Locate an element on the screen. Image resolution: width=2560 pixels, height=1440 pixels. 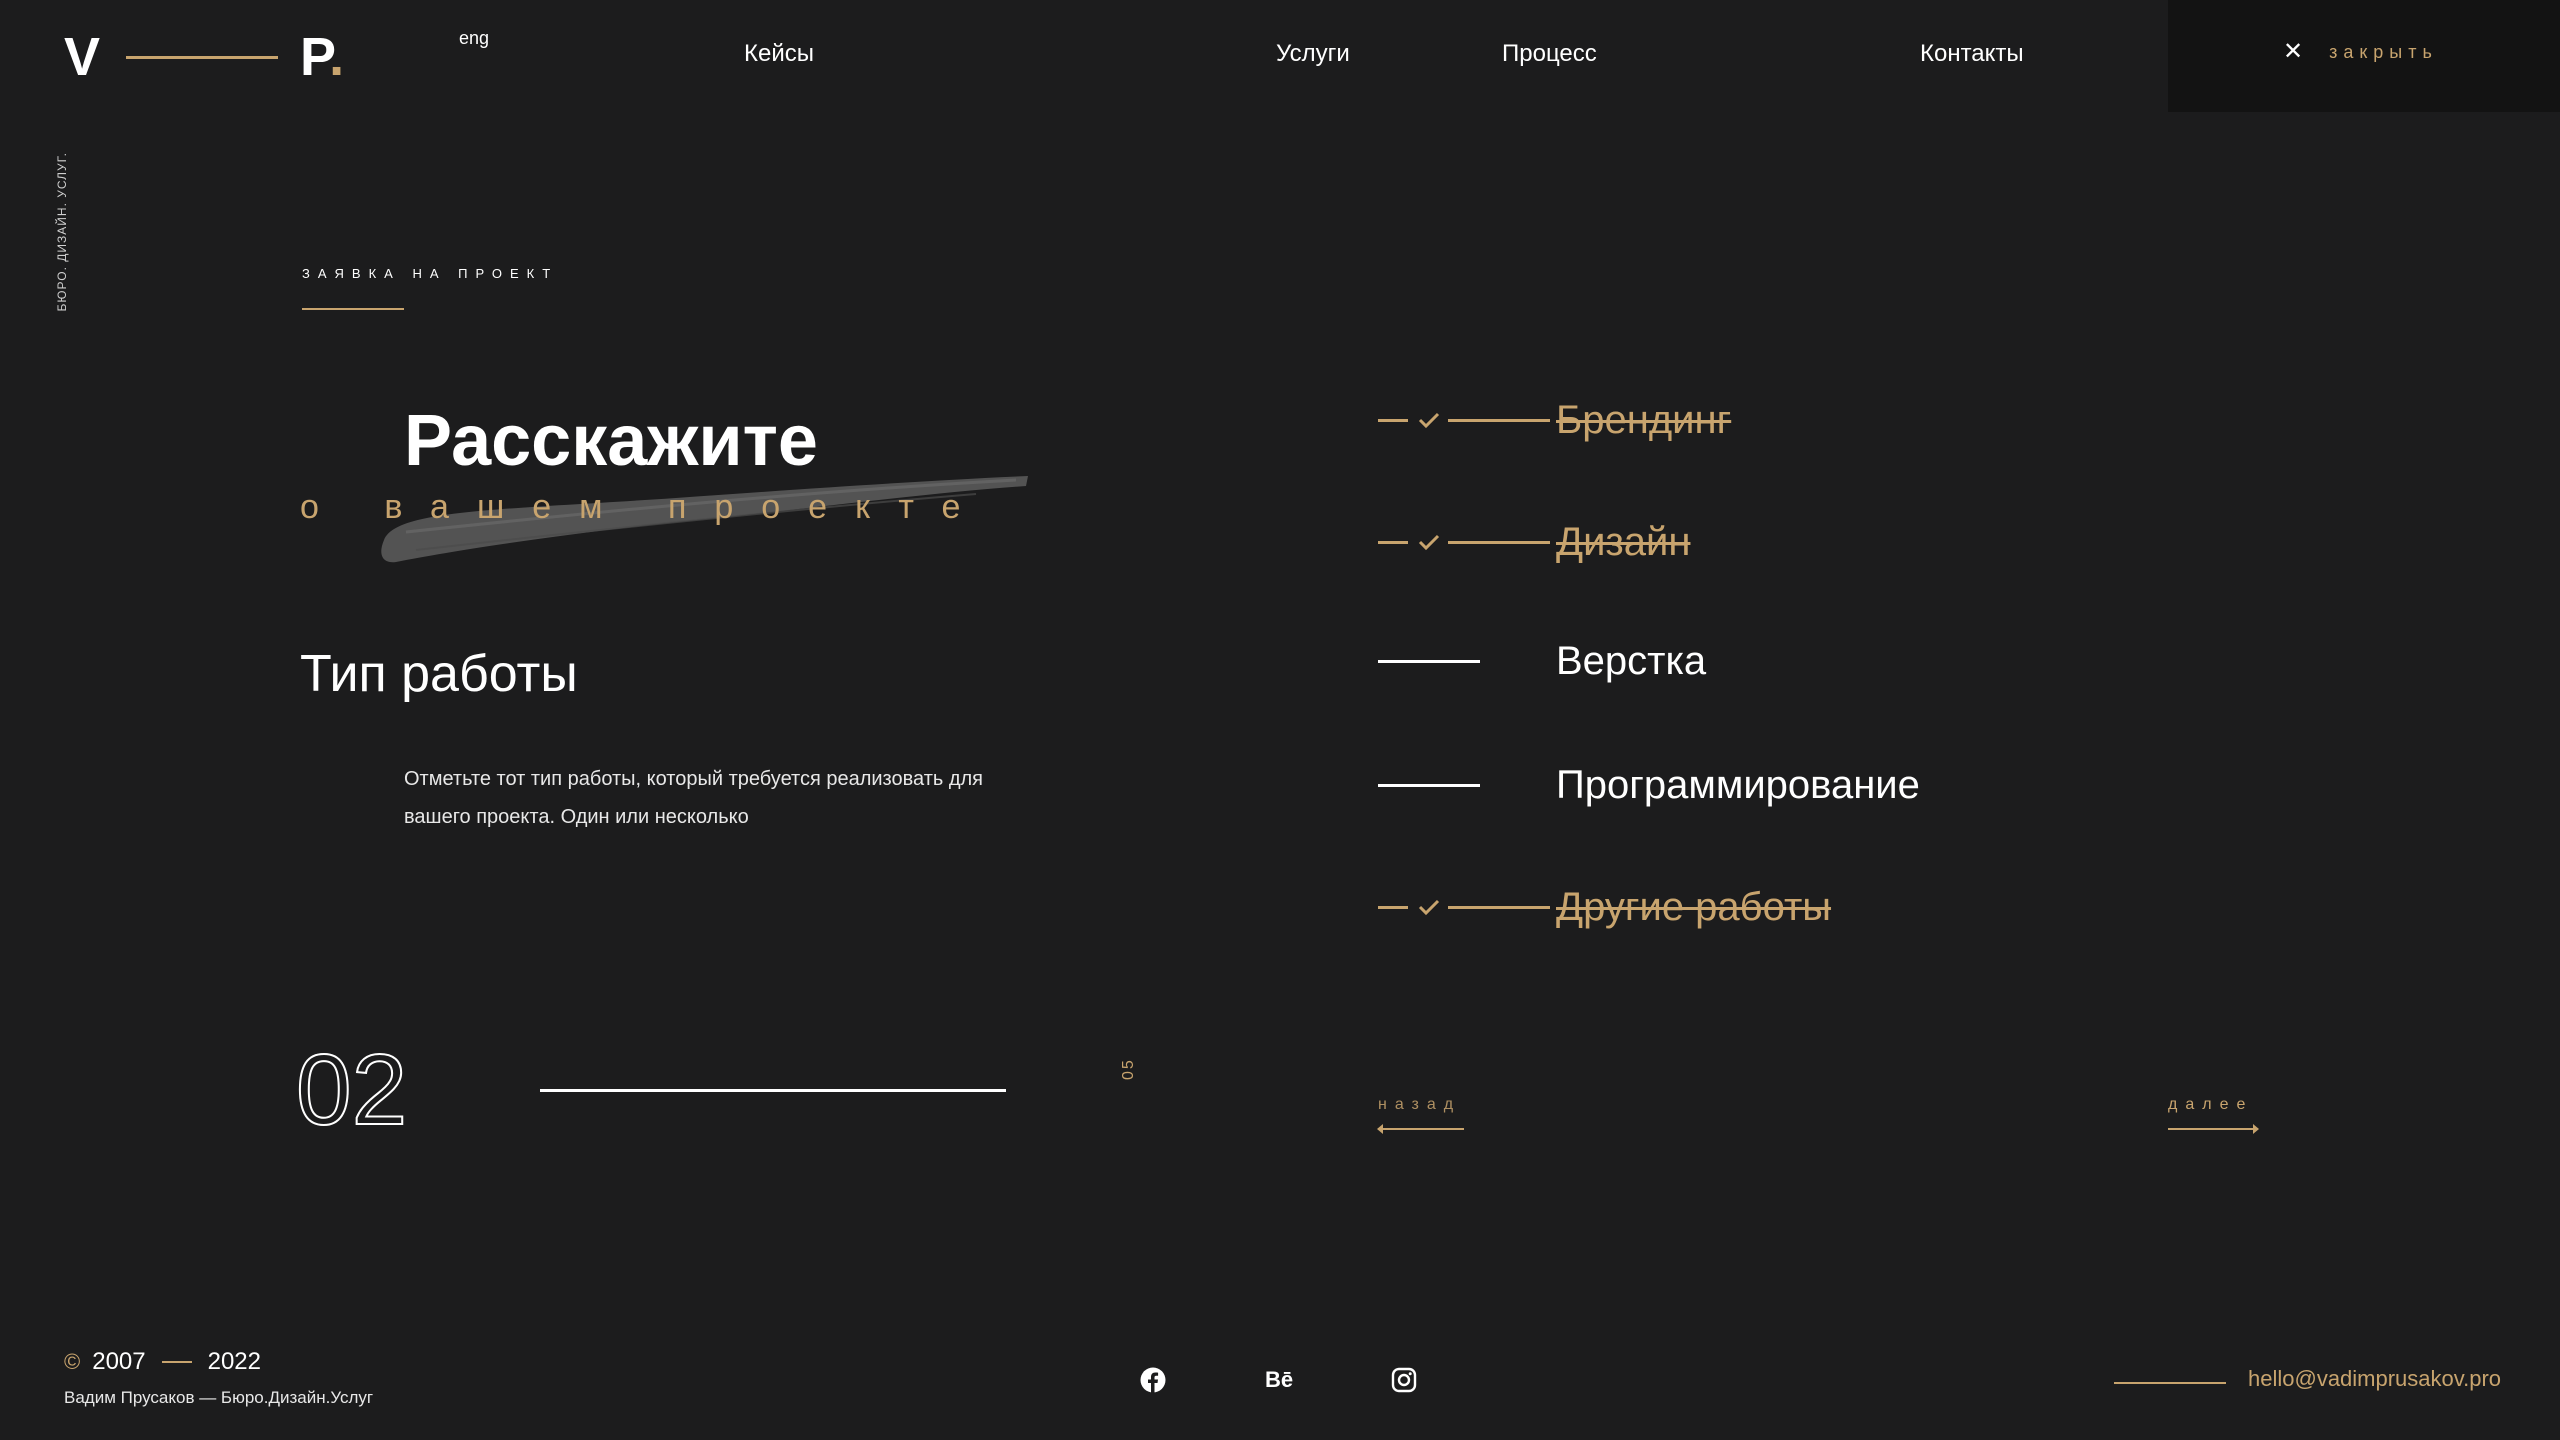
step-number: 02 is located at coordinates (351, 1090).